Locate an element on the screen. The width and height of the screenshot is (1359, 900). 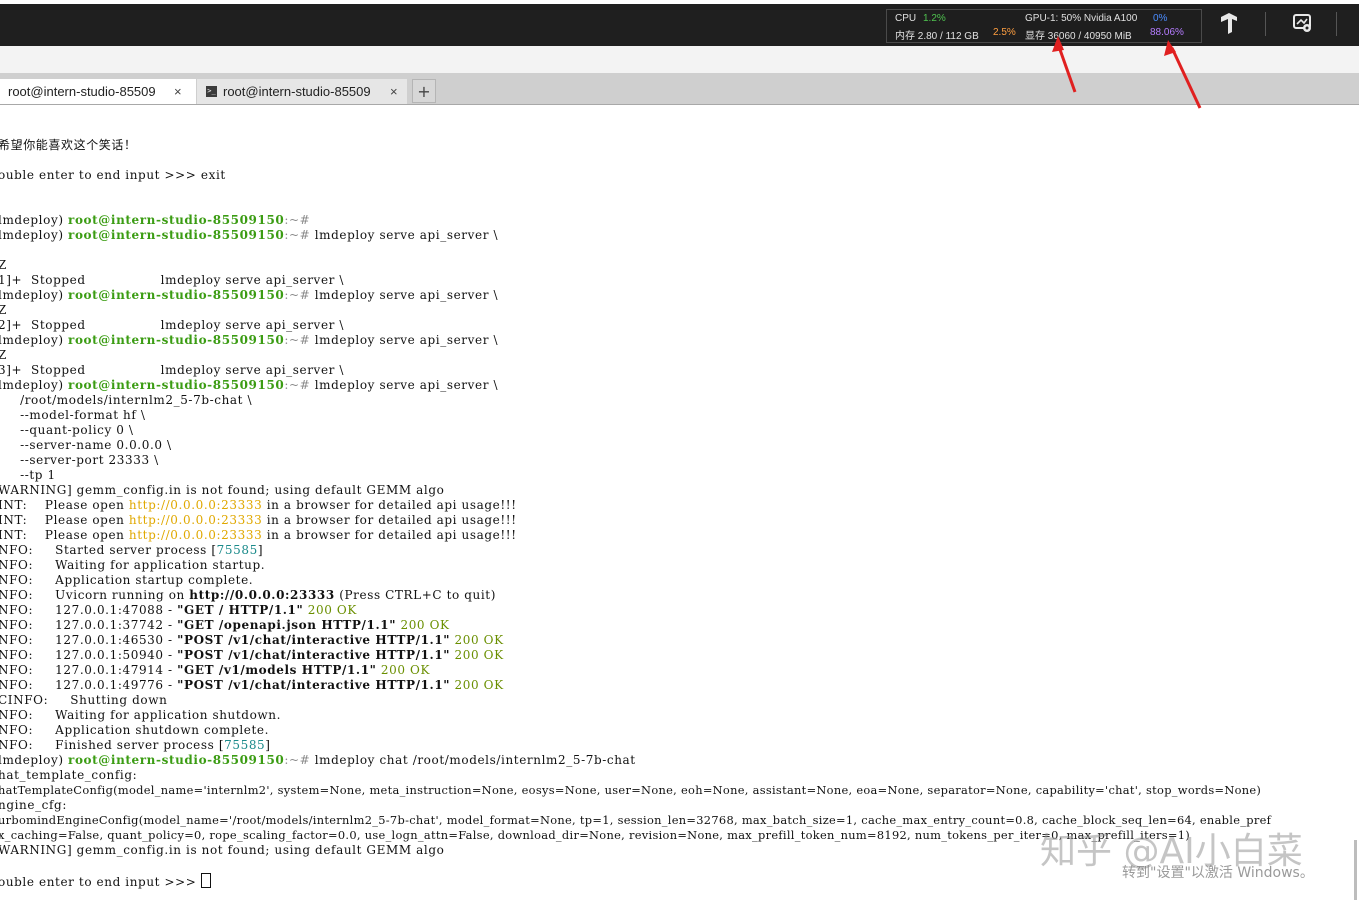
tab-terminal-1: root@intern-studio-85509 × is located at coordinates (98, 91).